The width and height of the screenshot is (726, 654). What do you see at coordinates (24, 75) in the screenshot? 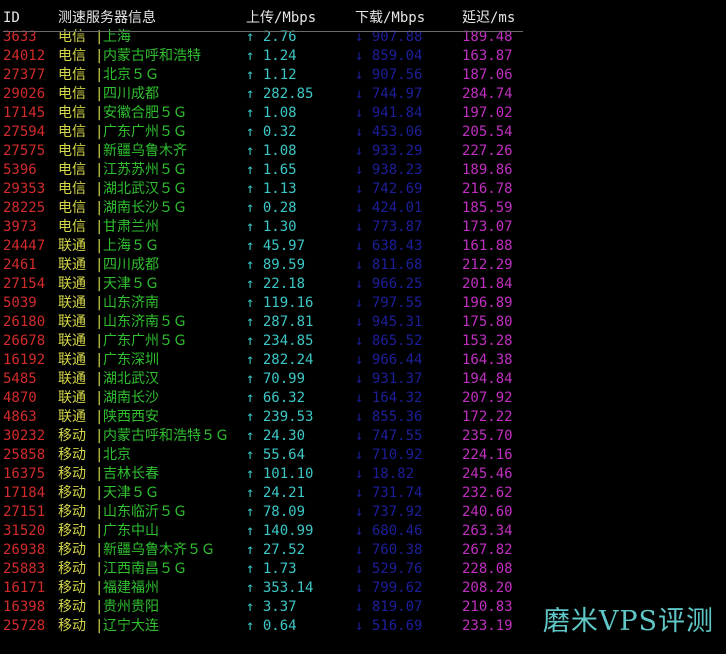
I see `row-id: 27377` at bounding box center [24, 75].